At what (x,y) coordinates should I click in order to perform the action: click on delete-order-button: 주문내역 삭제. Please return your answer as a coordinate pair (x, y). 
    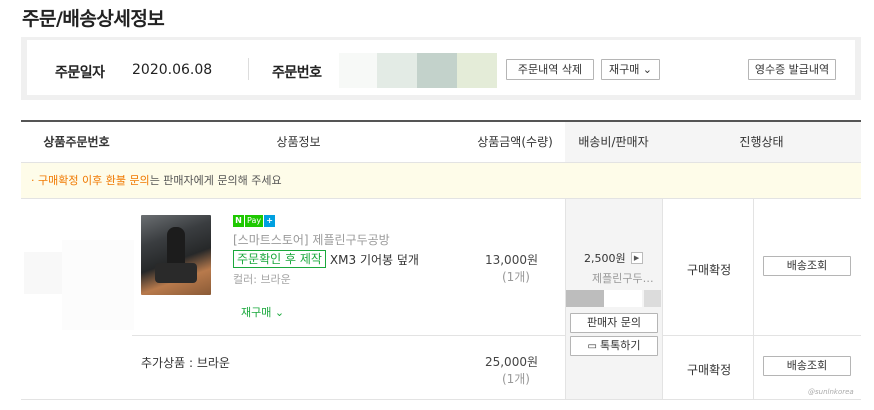
    Looking at the image, I should click on (550, 69).